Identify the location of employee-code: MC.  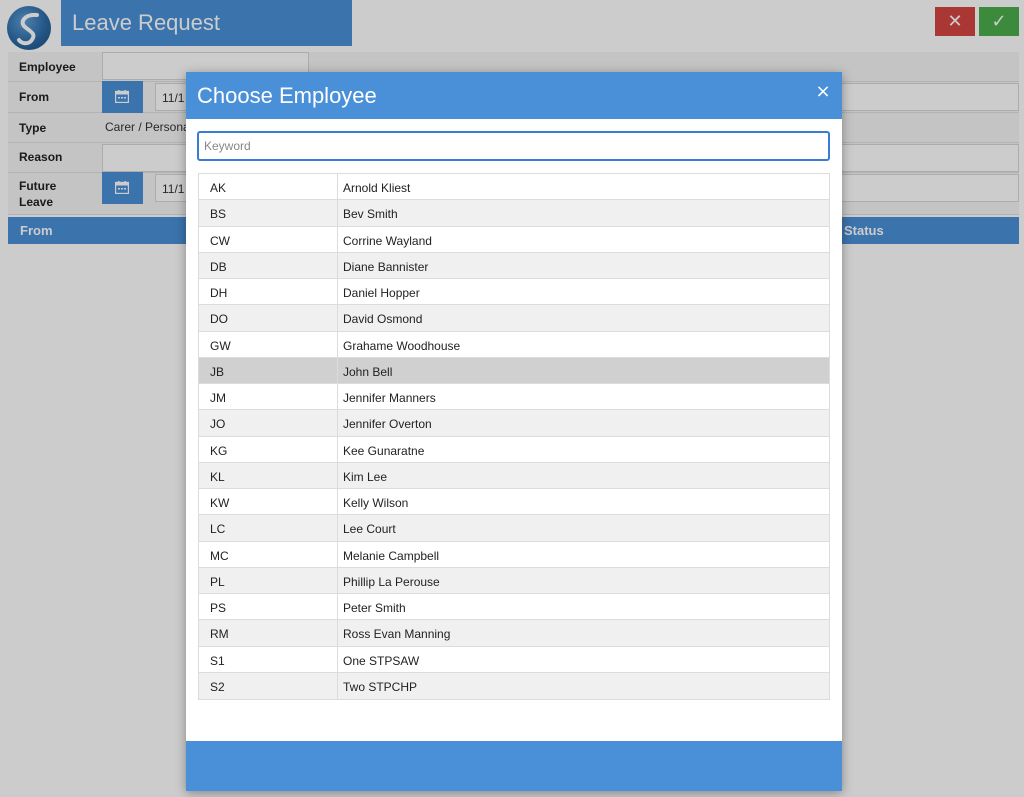
(219, 555).